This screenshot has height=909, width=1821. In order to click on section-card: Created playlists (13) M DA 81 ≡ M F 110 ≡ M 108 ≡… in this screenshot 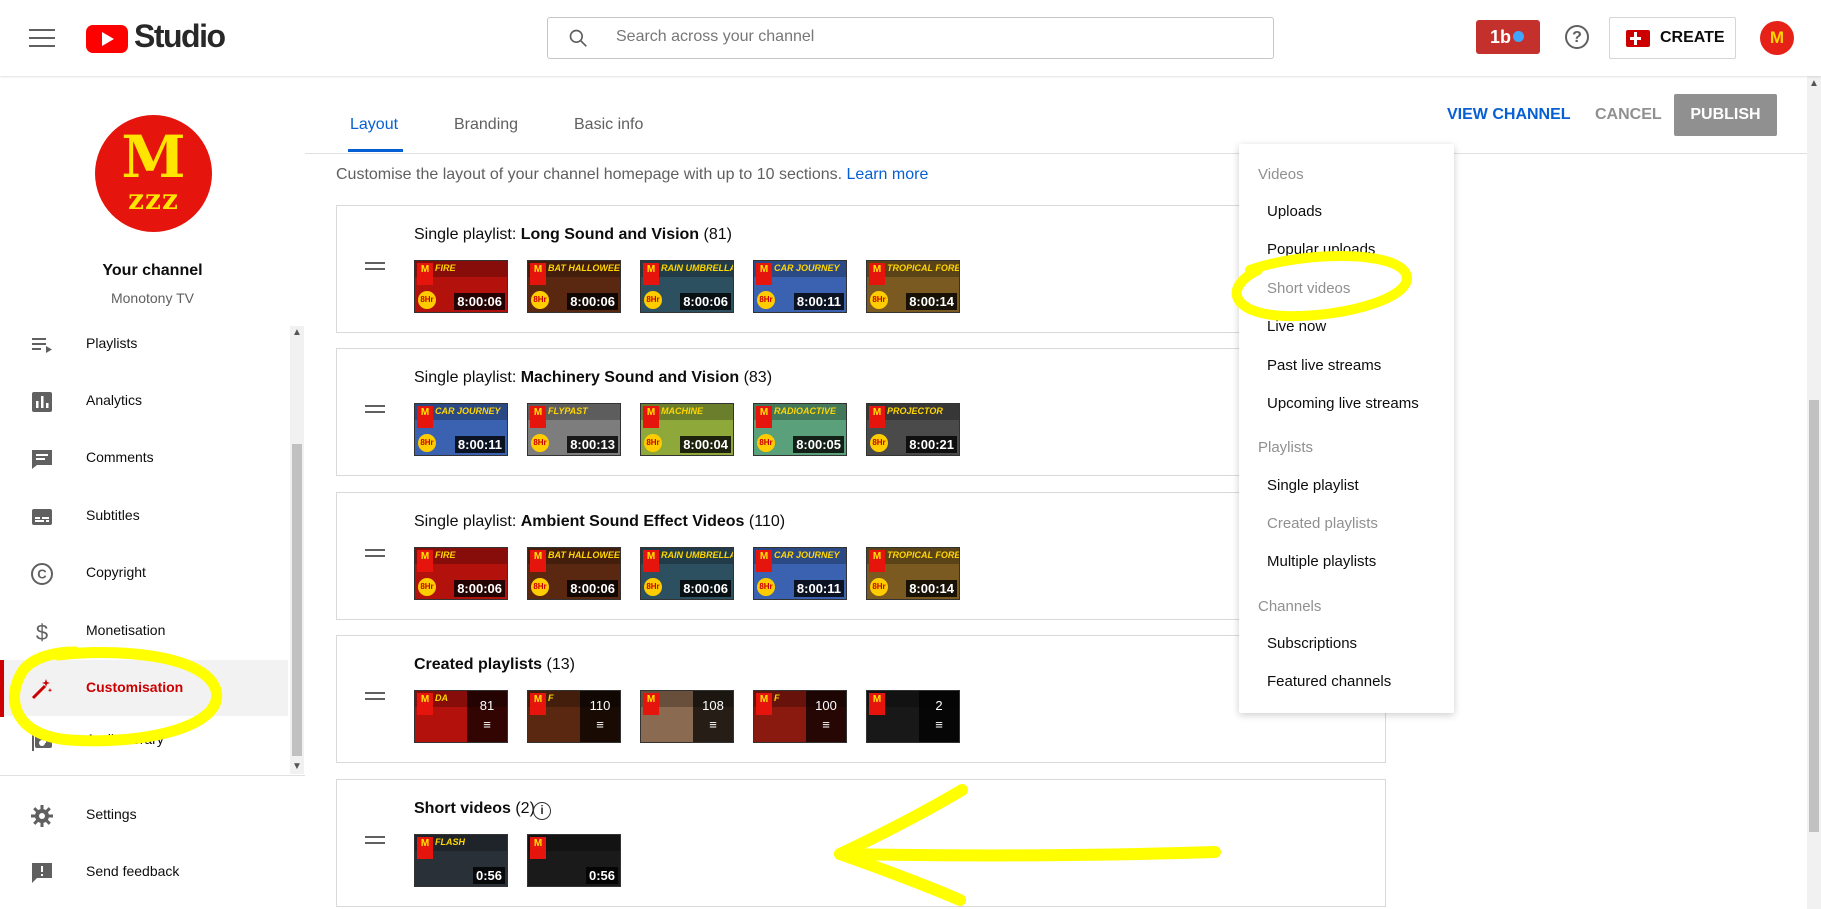, I will do `click(861, 699)`.